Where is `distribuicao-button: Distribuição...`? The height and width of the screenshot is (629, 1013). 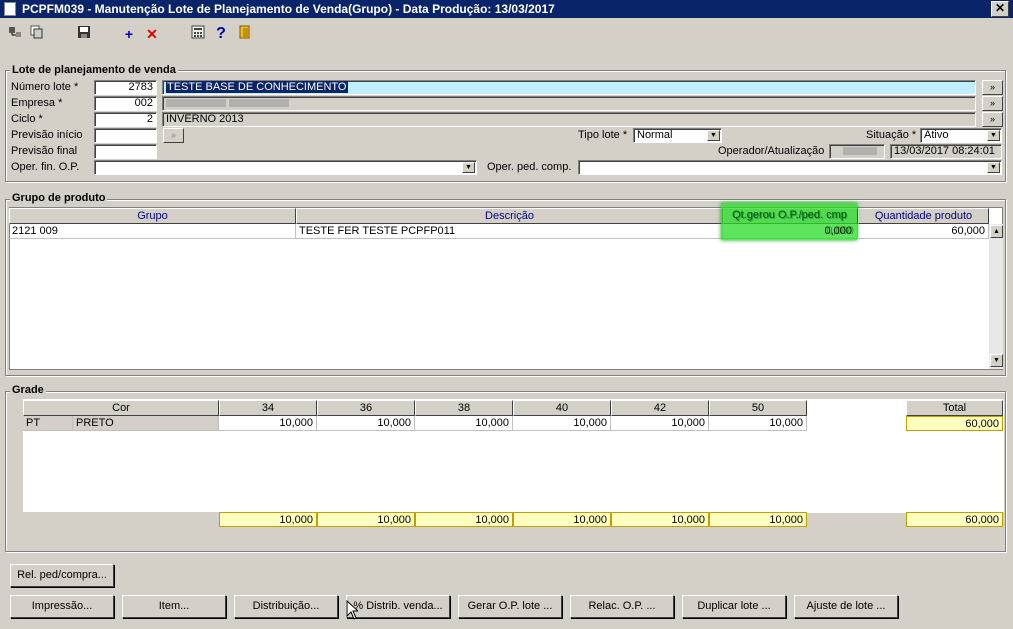
distribuicao-button: Distribuição... is located at coordinates (286, 606).